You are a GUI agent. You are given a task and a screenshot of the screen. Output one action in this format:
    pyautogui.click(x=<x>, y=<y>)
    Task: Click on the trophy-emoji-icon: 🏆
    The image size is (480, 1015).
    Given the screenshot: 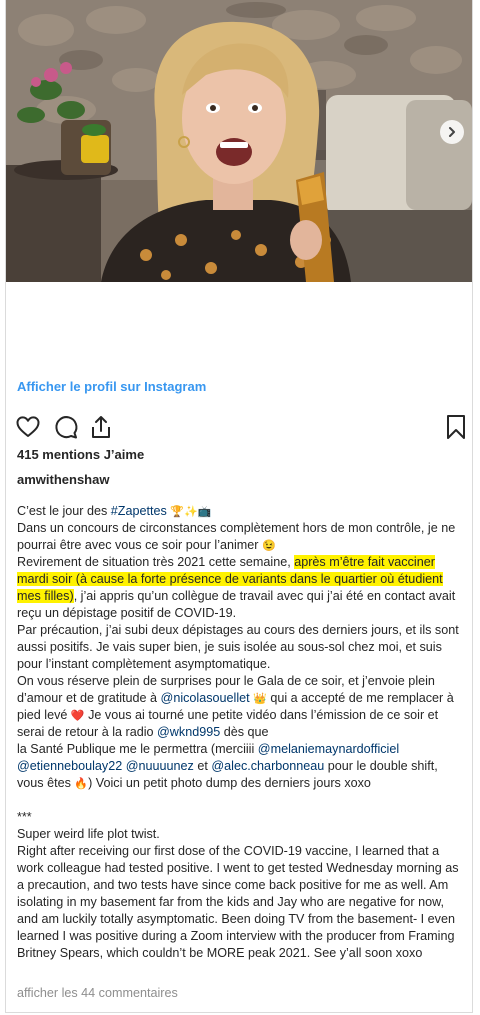 What is the action you would take?
    pyautogui.click(x=177, y=512)
    